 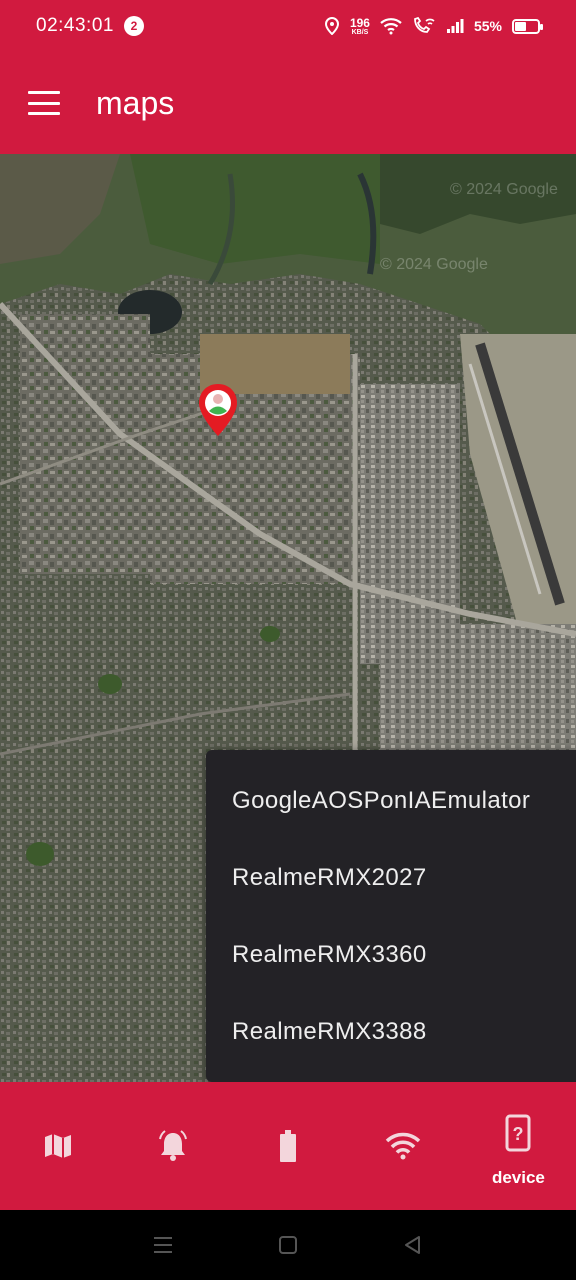 I want to click on battery-level-fill, so click(x=521, y=26).